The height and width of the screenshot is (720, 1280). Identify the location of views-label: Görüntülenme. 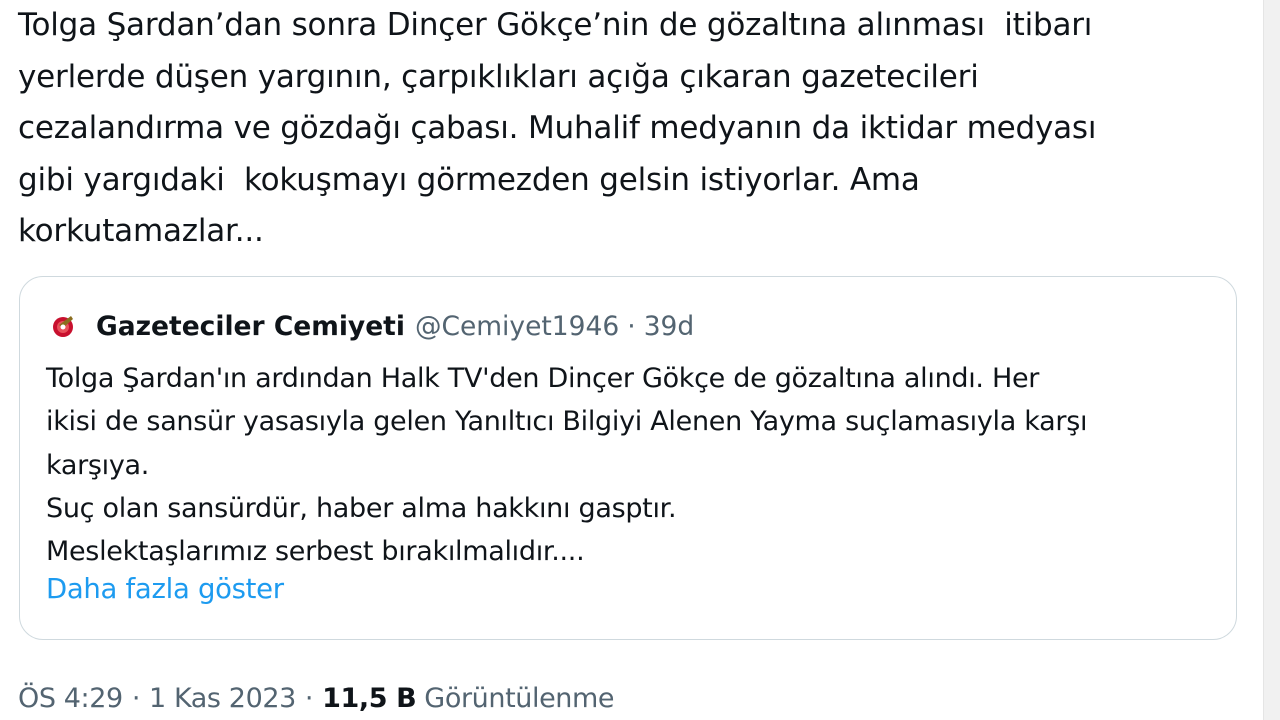
(519, 698).